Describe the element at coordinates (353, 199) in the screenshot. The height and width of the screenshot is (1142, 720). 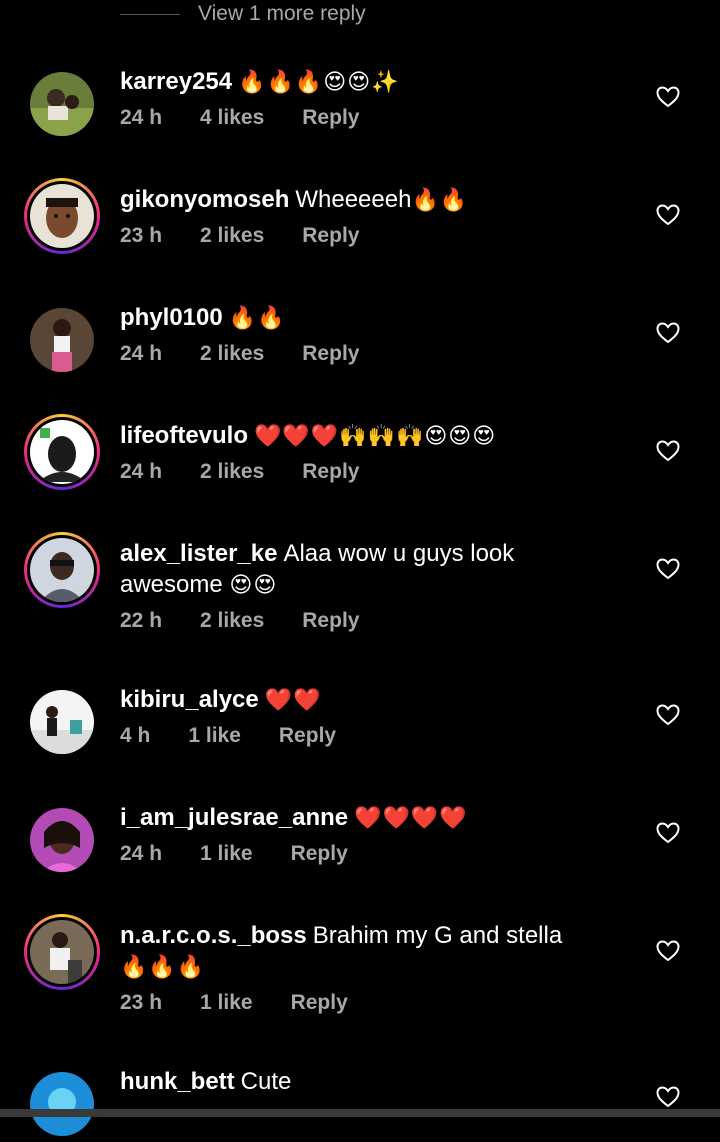
I see `comment-text: Wheeeeeh` at that location.